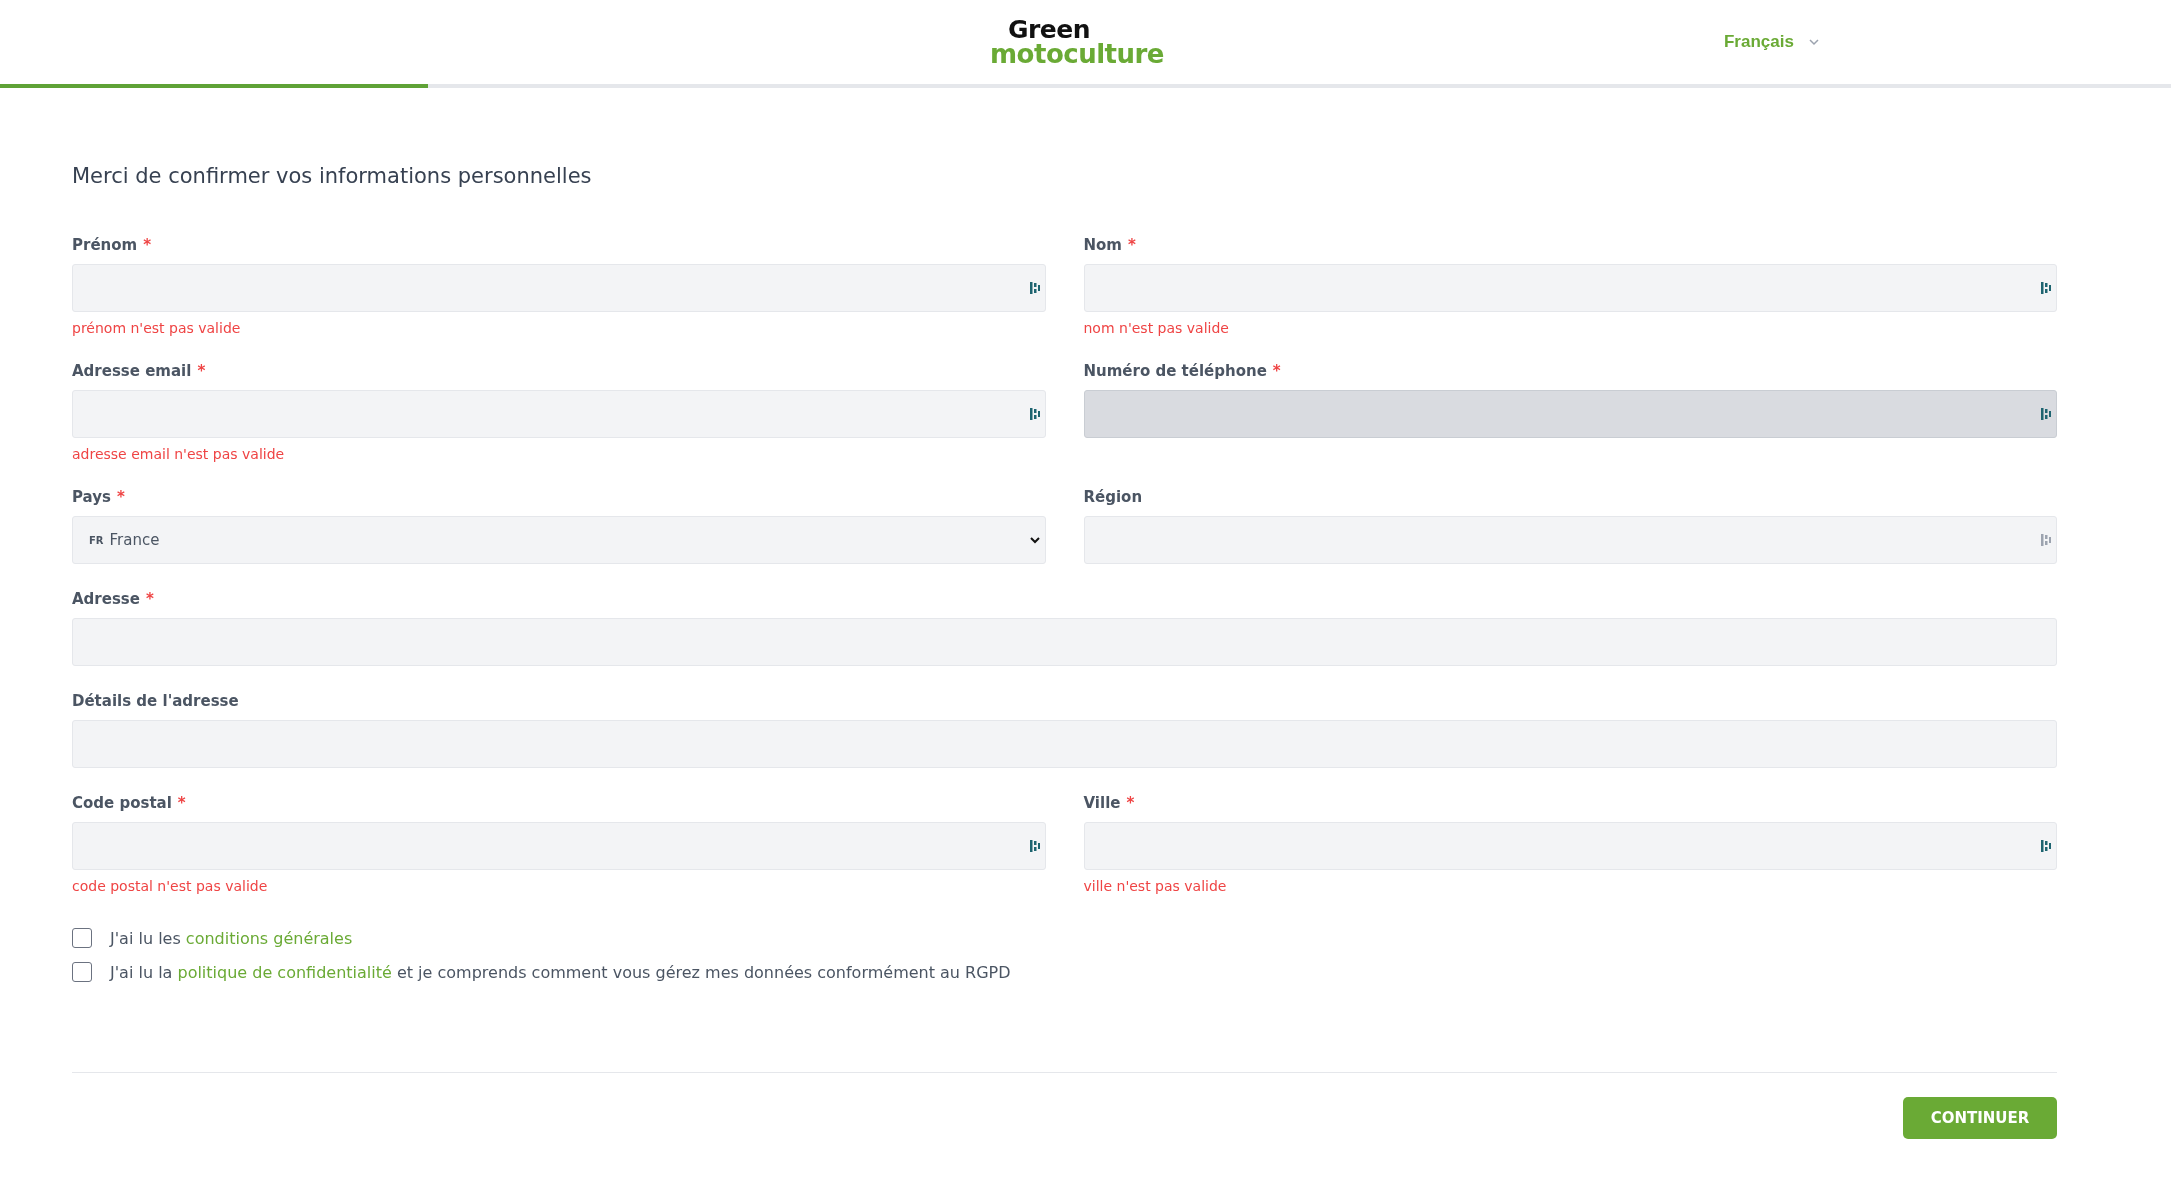 This screenshot has width=2171, height=1186. What do you see at coordinates (1155, 886) in the screenshot?
I see `error-message: ville n'est pas valide` at bounding box center [1155, 886].